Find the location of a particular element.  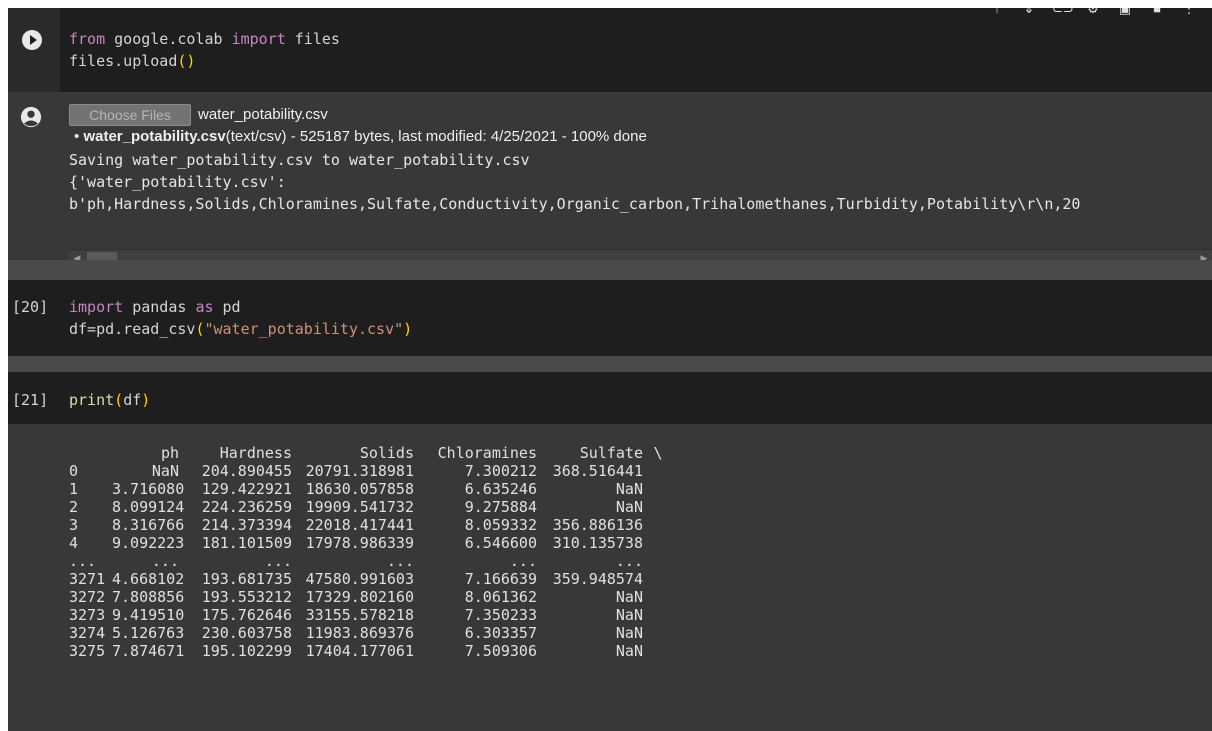

code-keyword: from is located at coordinates (87, 39).